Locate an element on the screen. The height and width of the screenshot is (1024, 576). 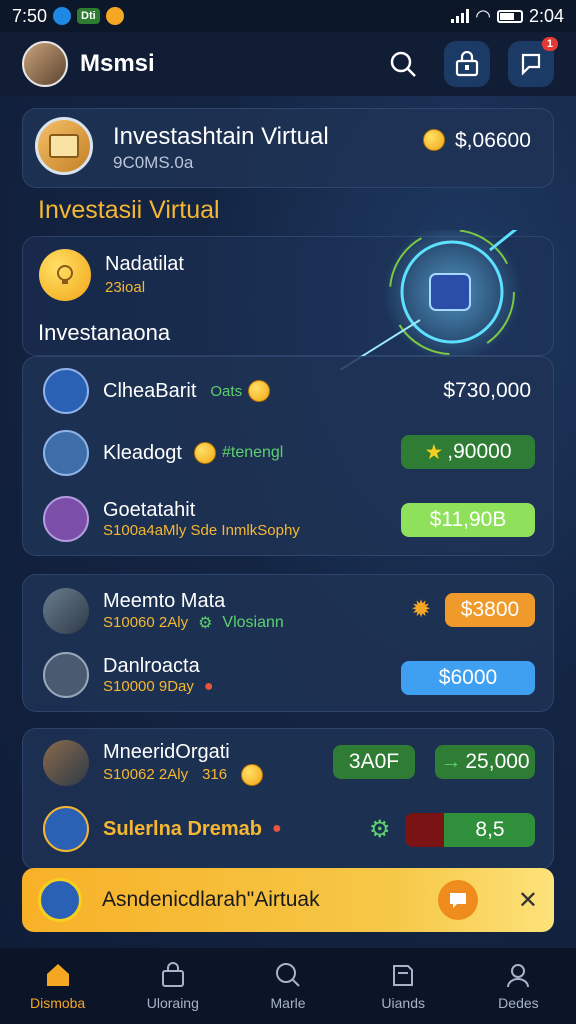
asset-meta: S100a4aMly Sde InmlkSophy is located at coordinates (201, 530).